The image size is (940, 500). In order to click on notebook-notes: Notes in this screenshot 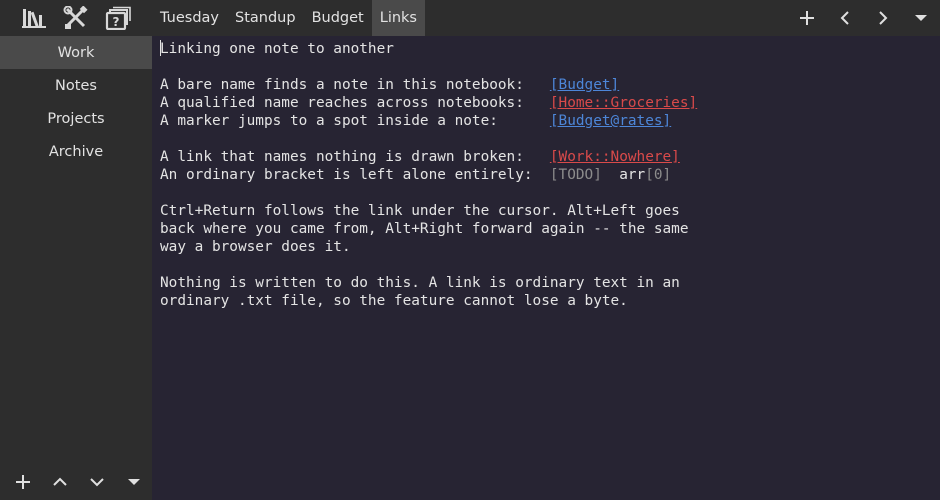, I will do `click(76, 85)`.